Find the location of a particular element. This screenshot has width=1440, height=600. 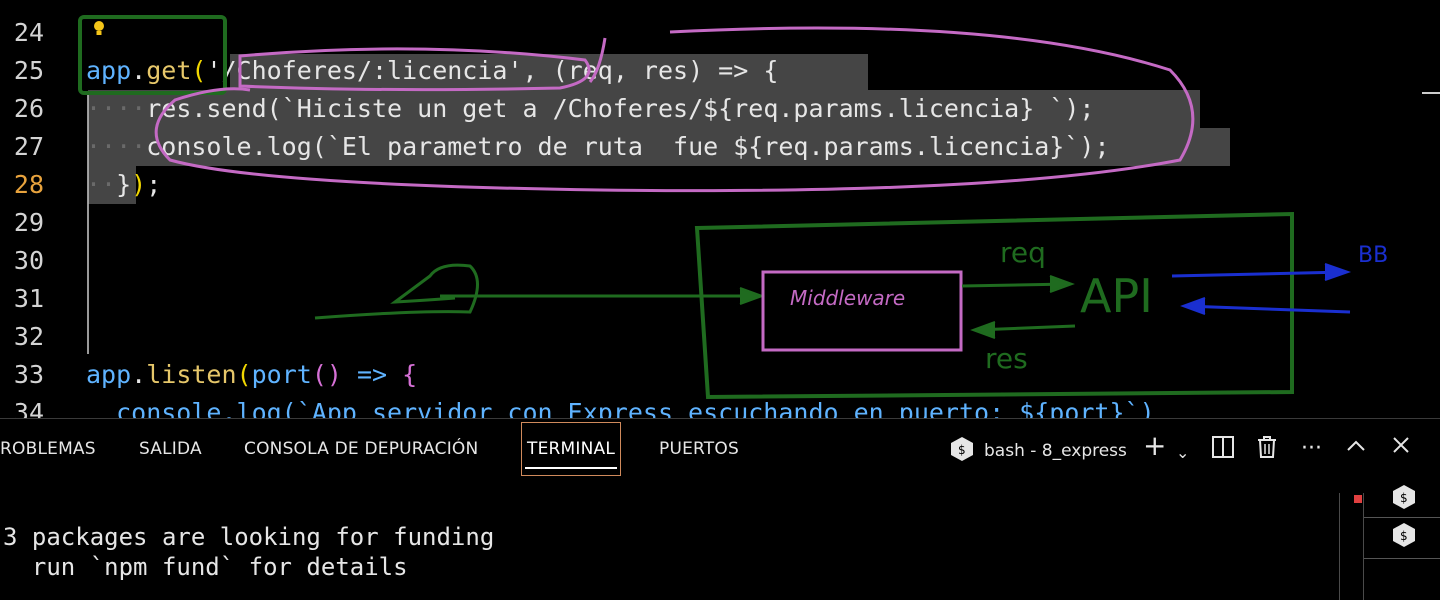

tab-terminal: TERMINAL is located at coordinates (571, 449).